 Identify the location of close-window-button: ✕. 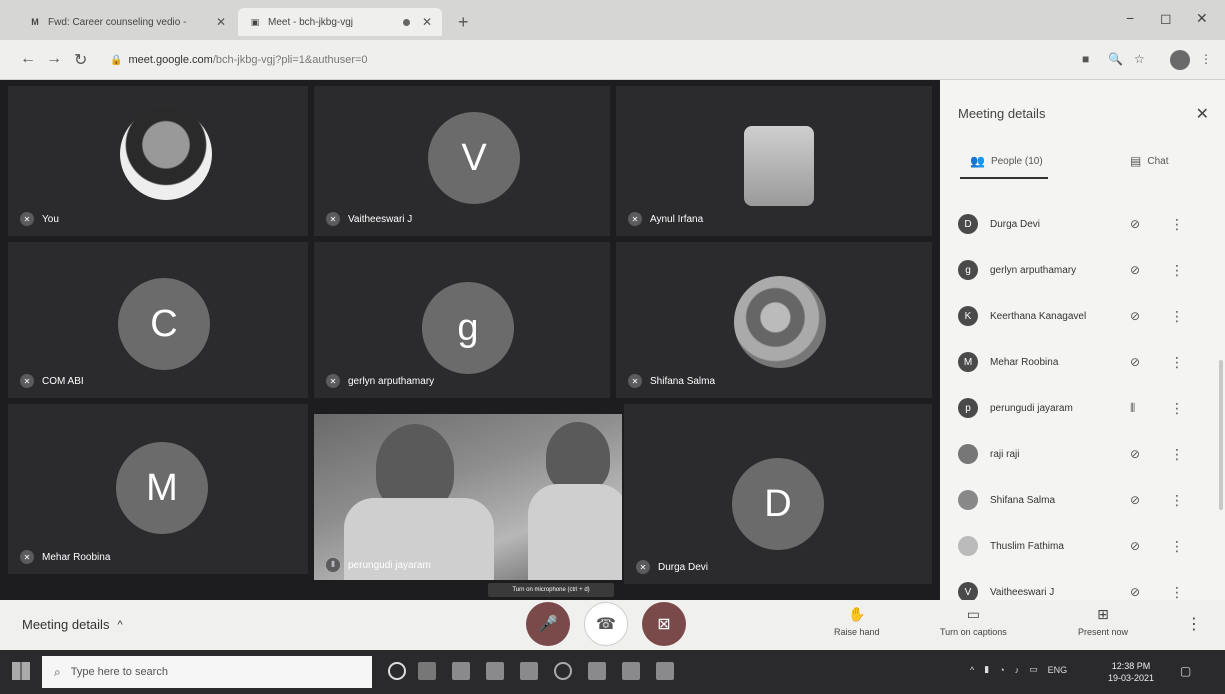
(1202, 18).